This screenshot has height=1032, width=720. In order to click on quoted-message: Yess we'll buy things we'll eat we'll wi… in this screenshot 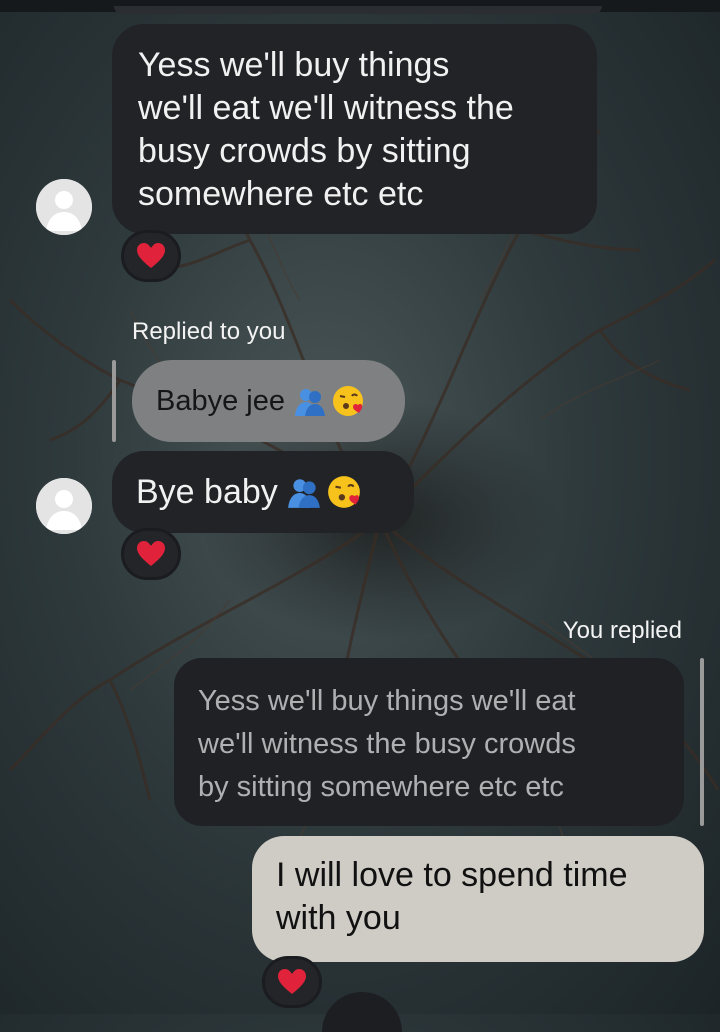, I will do `click(429, 742)`.